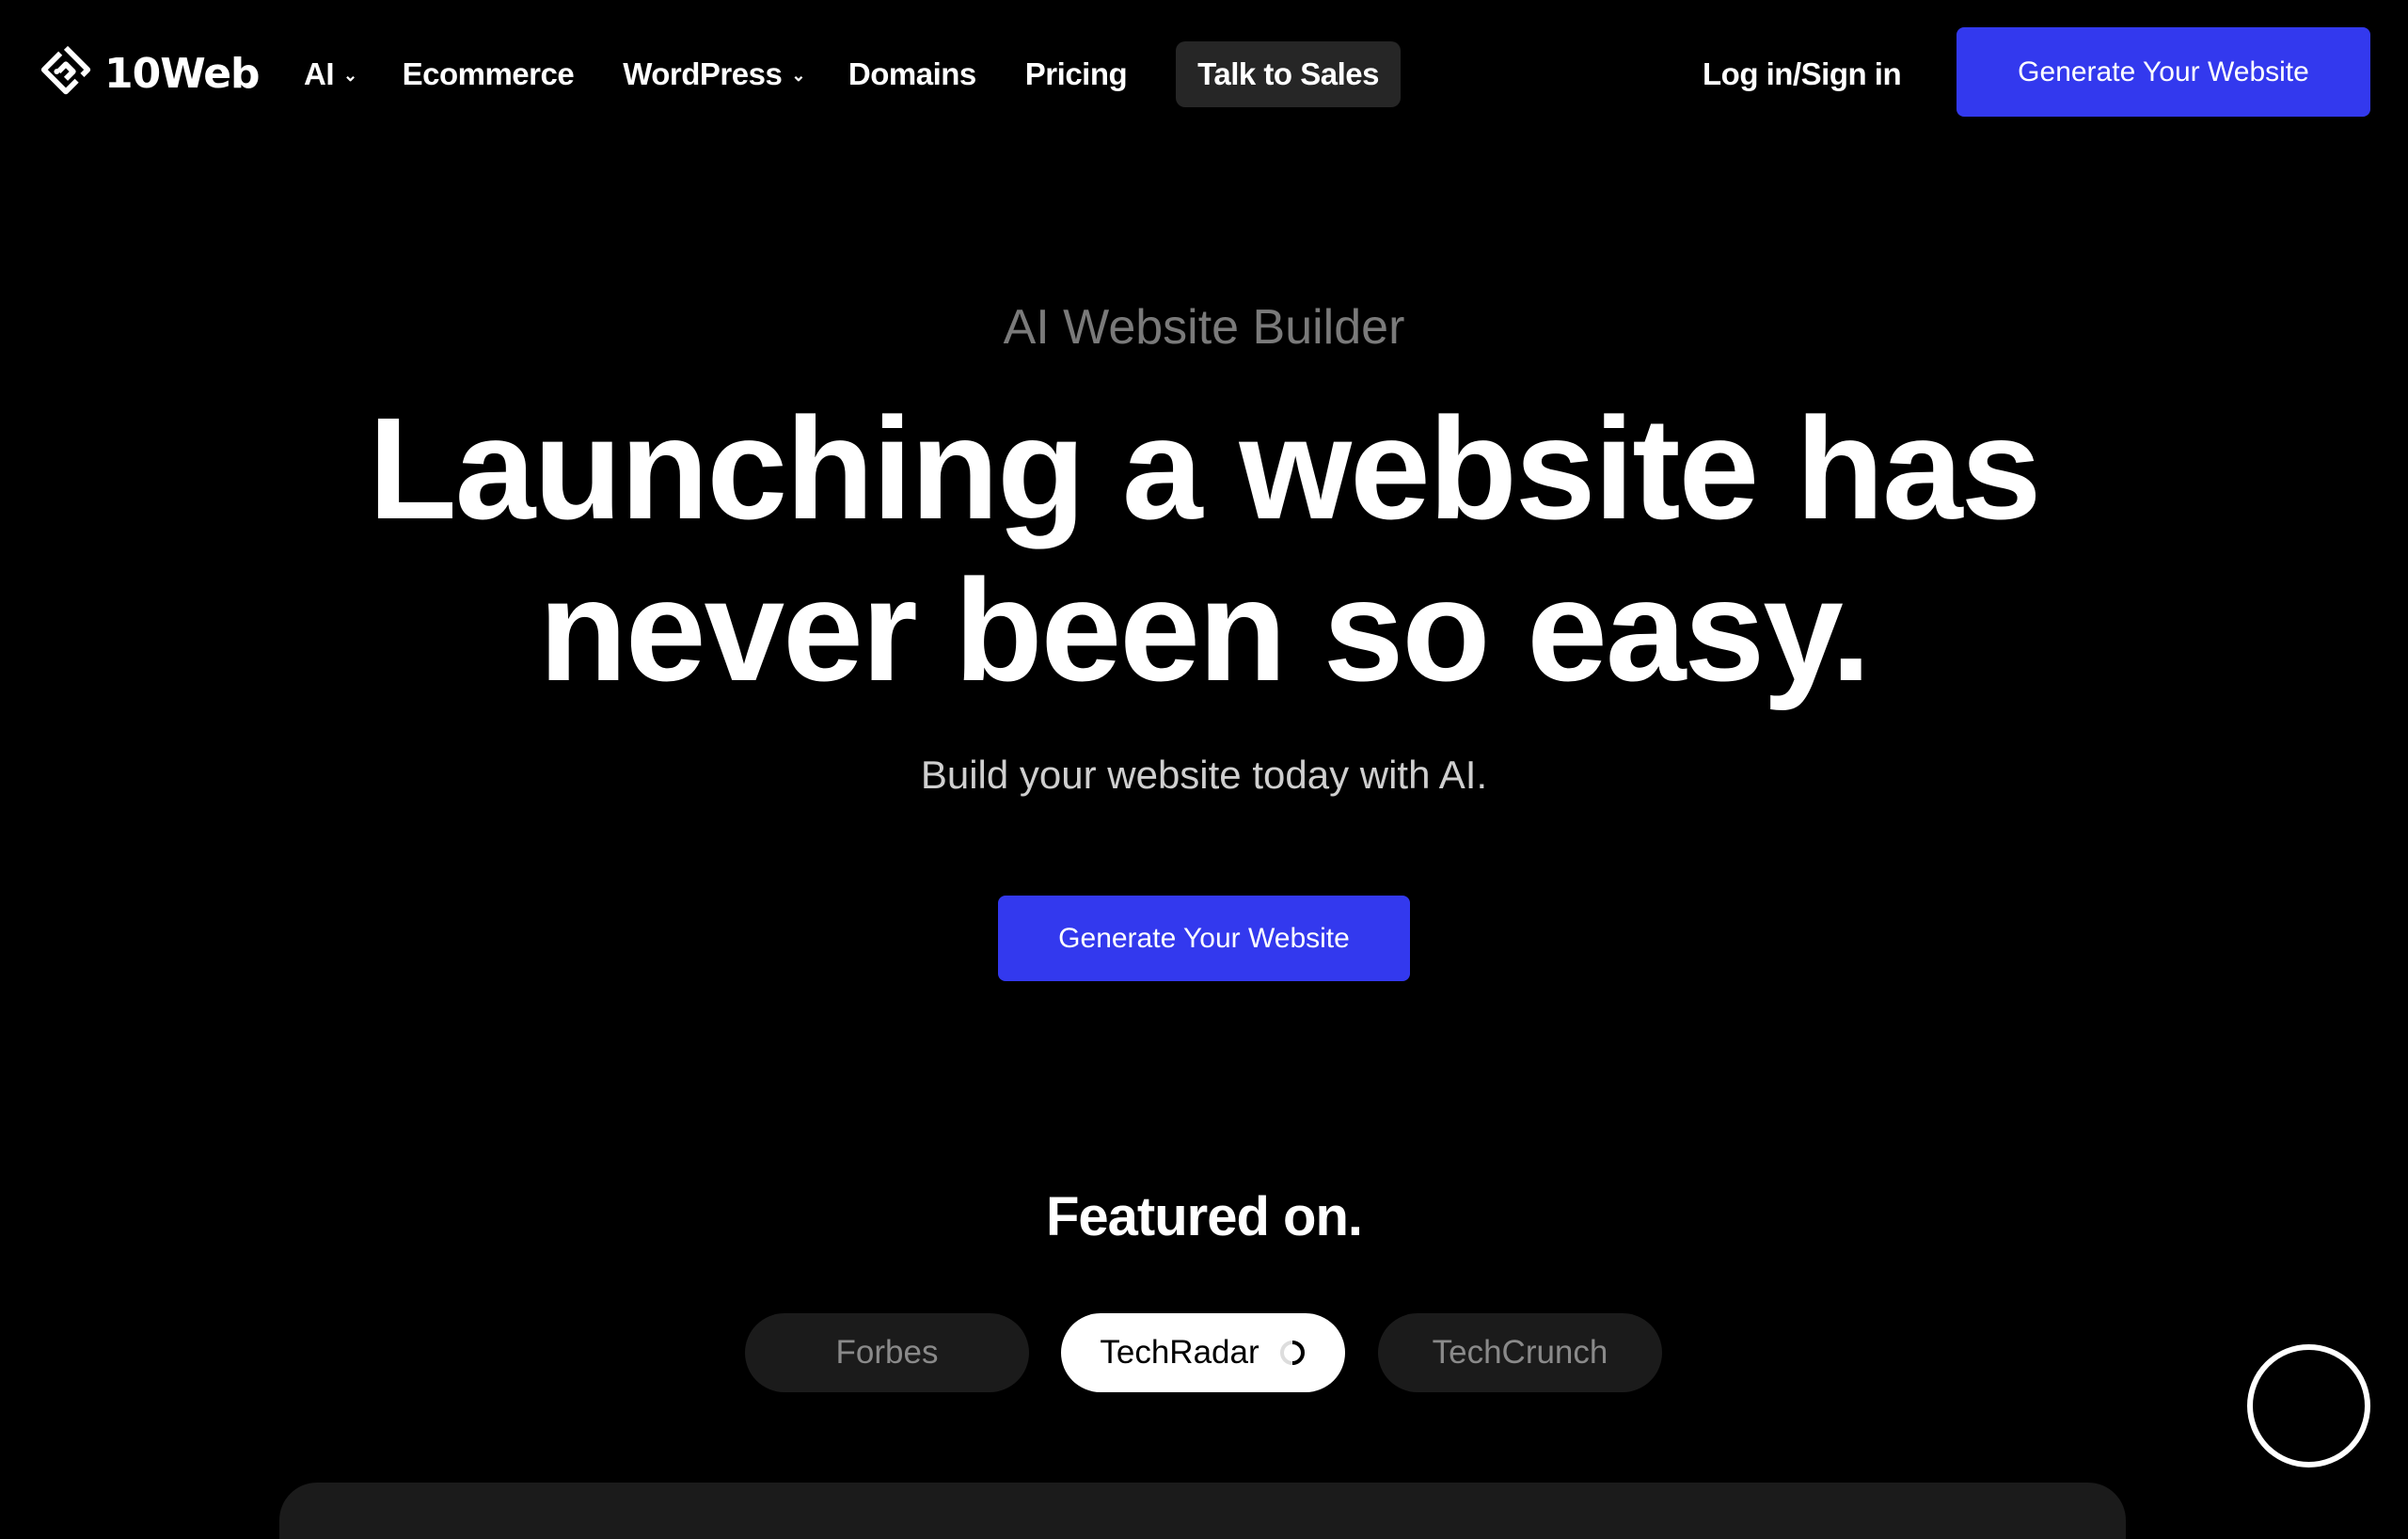  I want to click on content-panel, so click(1203, 1511).